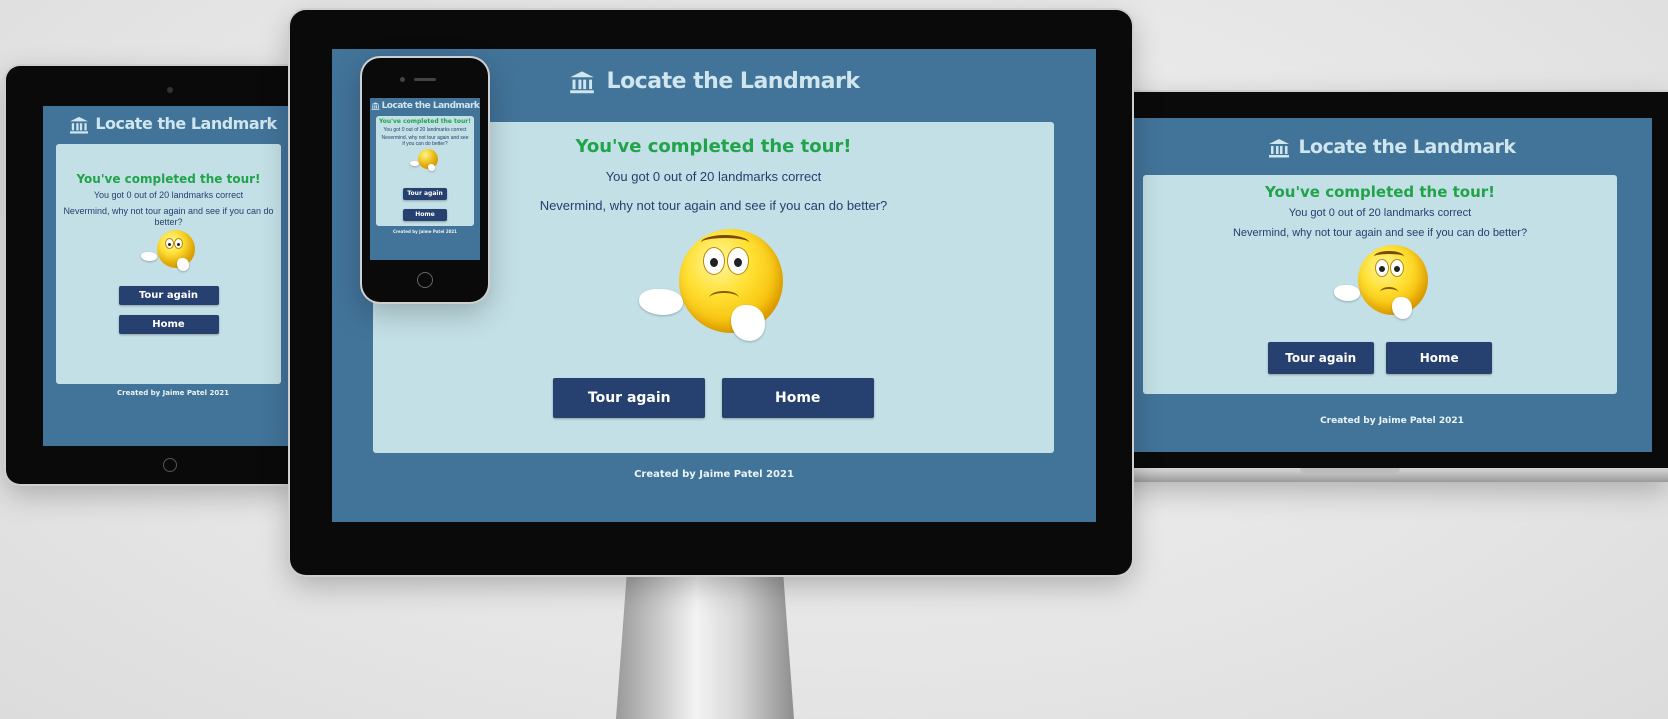 The image size is (1668, 719). What do you see at coordinates (425, 280) in the screenshot?
I see `phone-home-button` at bounding box center [425, 280].